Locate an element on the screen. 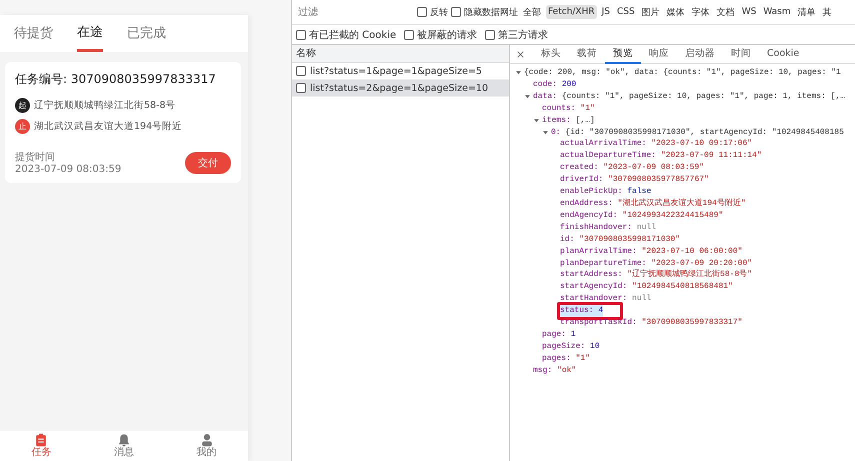  json-line: items: [,…] is located at coordinates (568, 120).